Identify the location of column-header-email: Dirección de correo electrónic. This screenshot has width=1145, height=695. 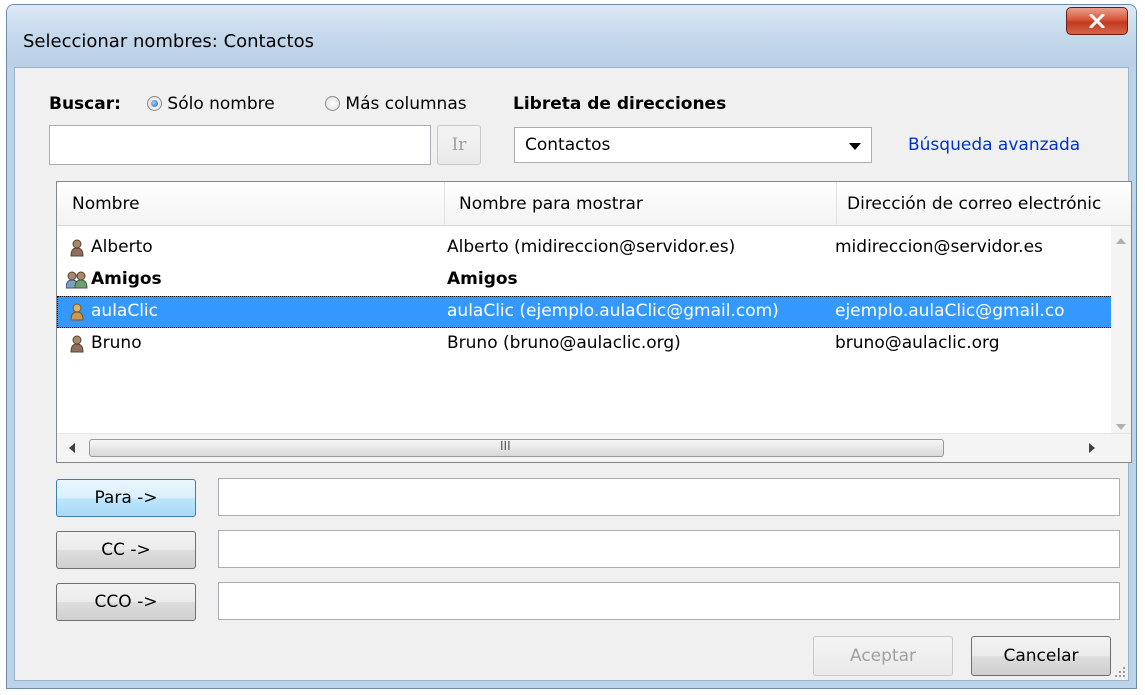
(974, 204).